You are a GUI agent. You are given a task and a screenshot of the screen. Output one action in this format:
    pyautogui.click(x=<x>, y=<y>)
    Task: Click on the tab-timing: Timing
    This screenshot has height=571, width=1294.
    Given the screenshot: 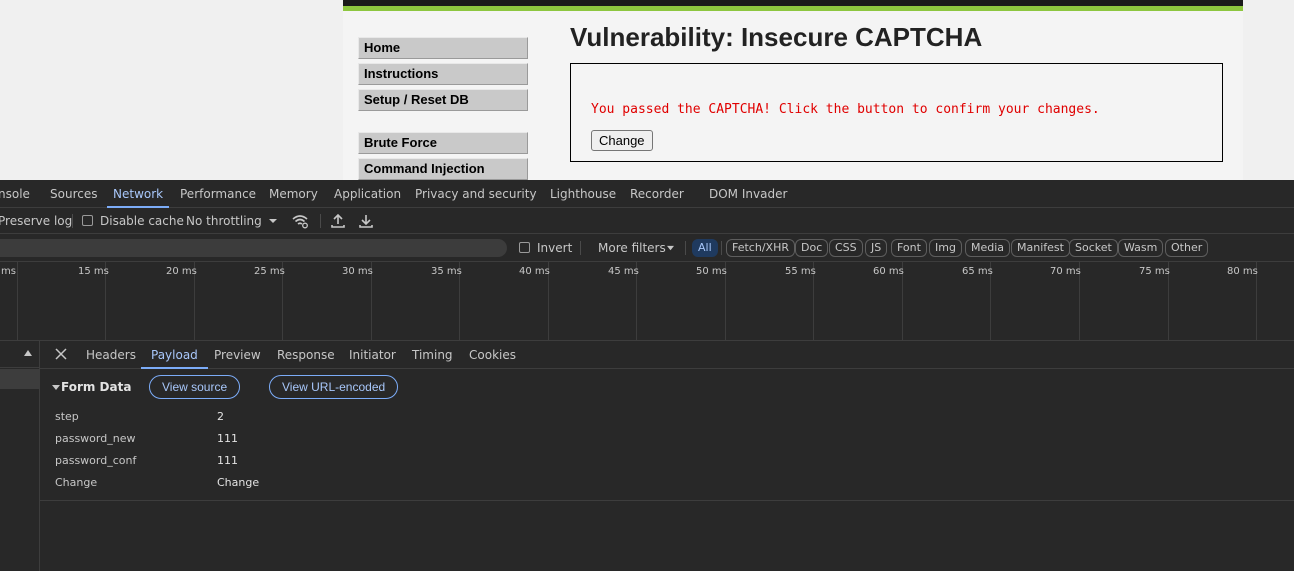 What is the action you would take?
    pyautogui.click(x=432, y=355)
    